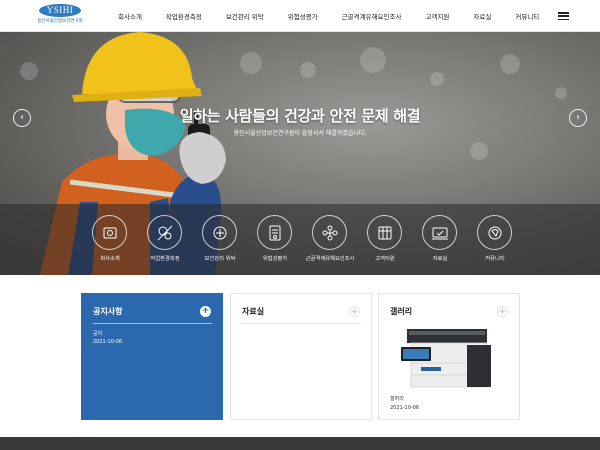  What do you see at coordinates (253, 311) in the screenshot?
I see `data-room-title: 자료실` at bounding box center [253, 311].